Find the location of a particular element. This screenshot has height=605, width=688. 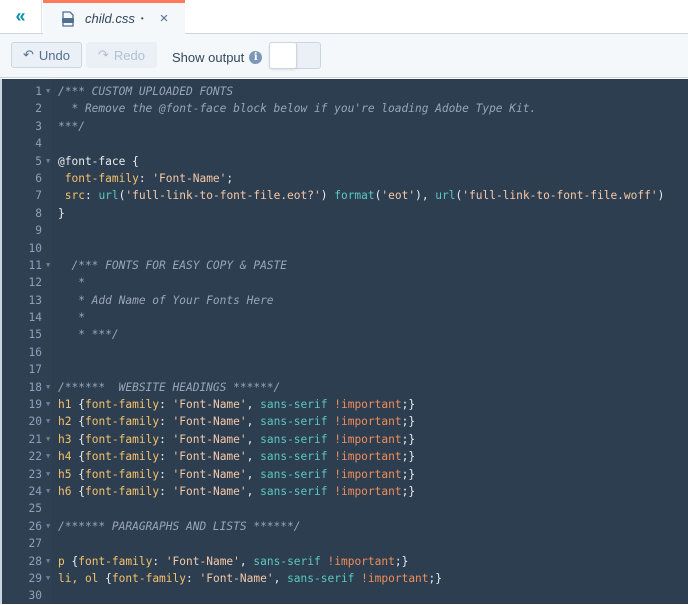

code-line: 26 ▼ /****** PARAGRAPHS AND LISTS ******/ is located at coordinates (345, 526).